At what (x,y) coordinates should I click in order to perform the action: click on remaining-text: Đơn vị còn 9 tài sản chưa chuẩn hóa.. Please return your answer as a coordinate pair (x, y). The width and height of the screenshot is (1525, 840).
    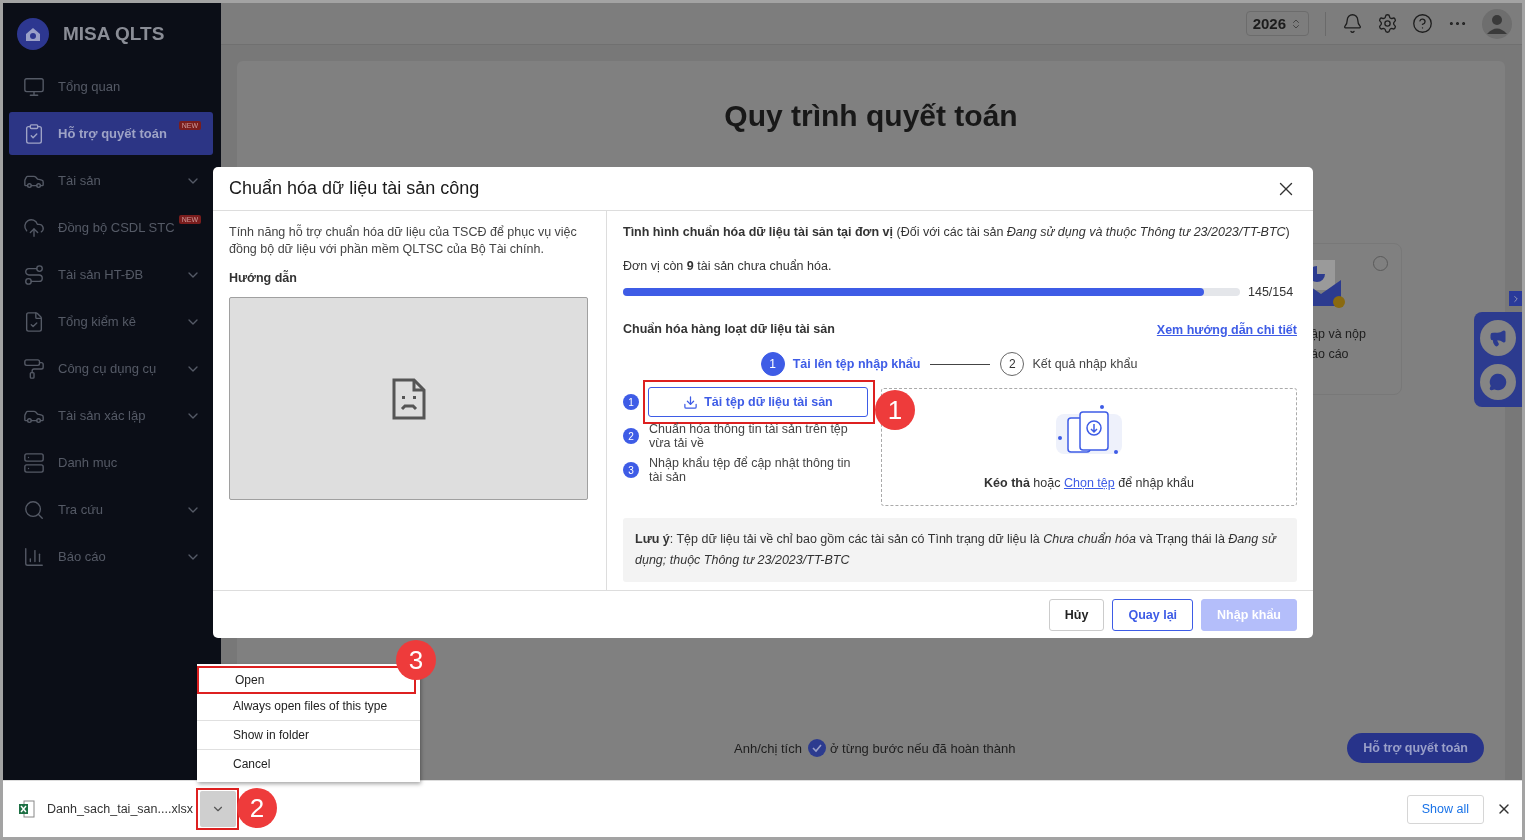
    Looking at the image, I should click on (728, 266).